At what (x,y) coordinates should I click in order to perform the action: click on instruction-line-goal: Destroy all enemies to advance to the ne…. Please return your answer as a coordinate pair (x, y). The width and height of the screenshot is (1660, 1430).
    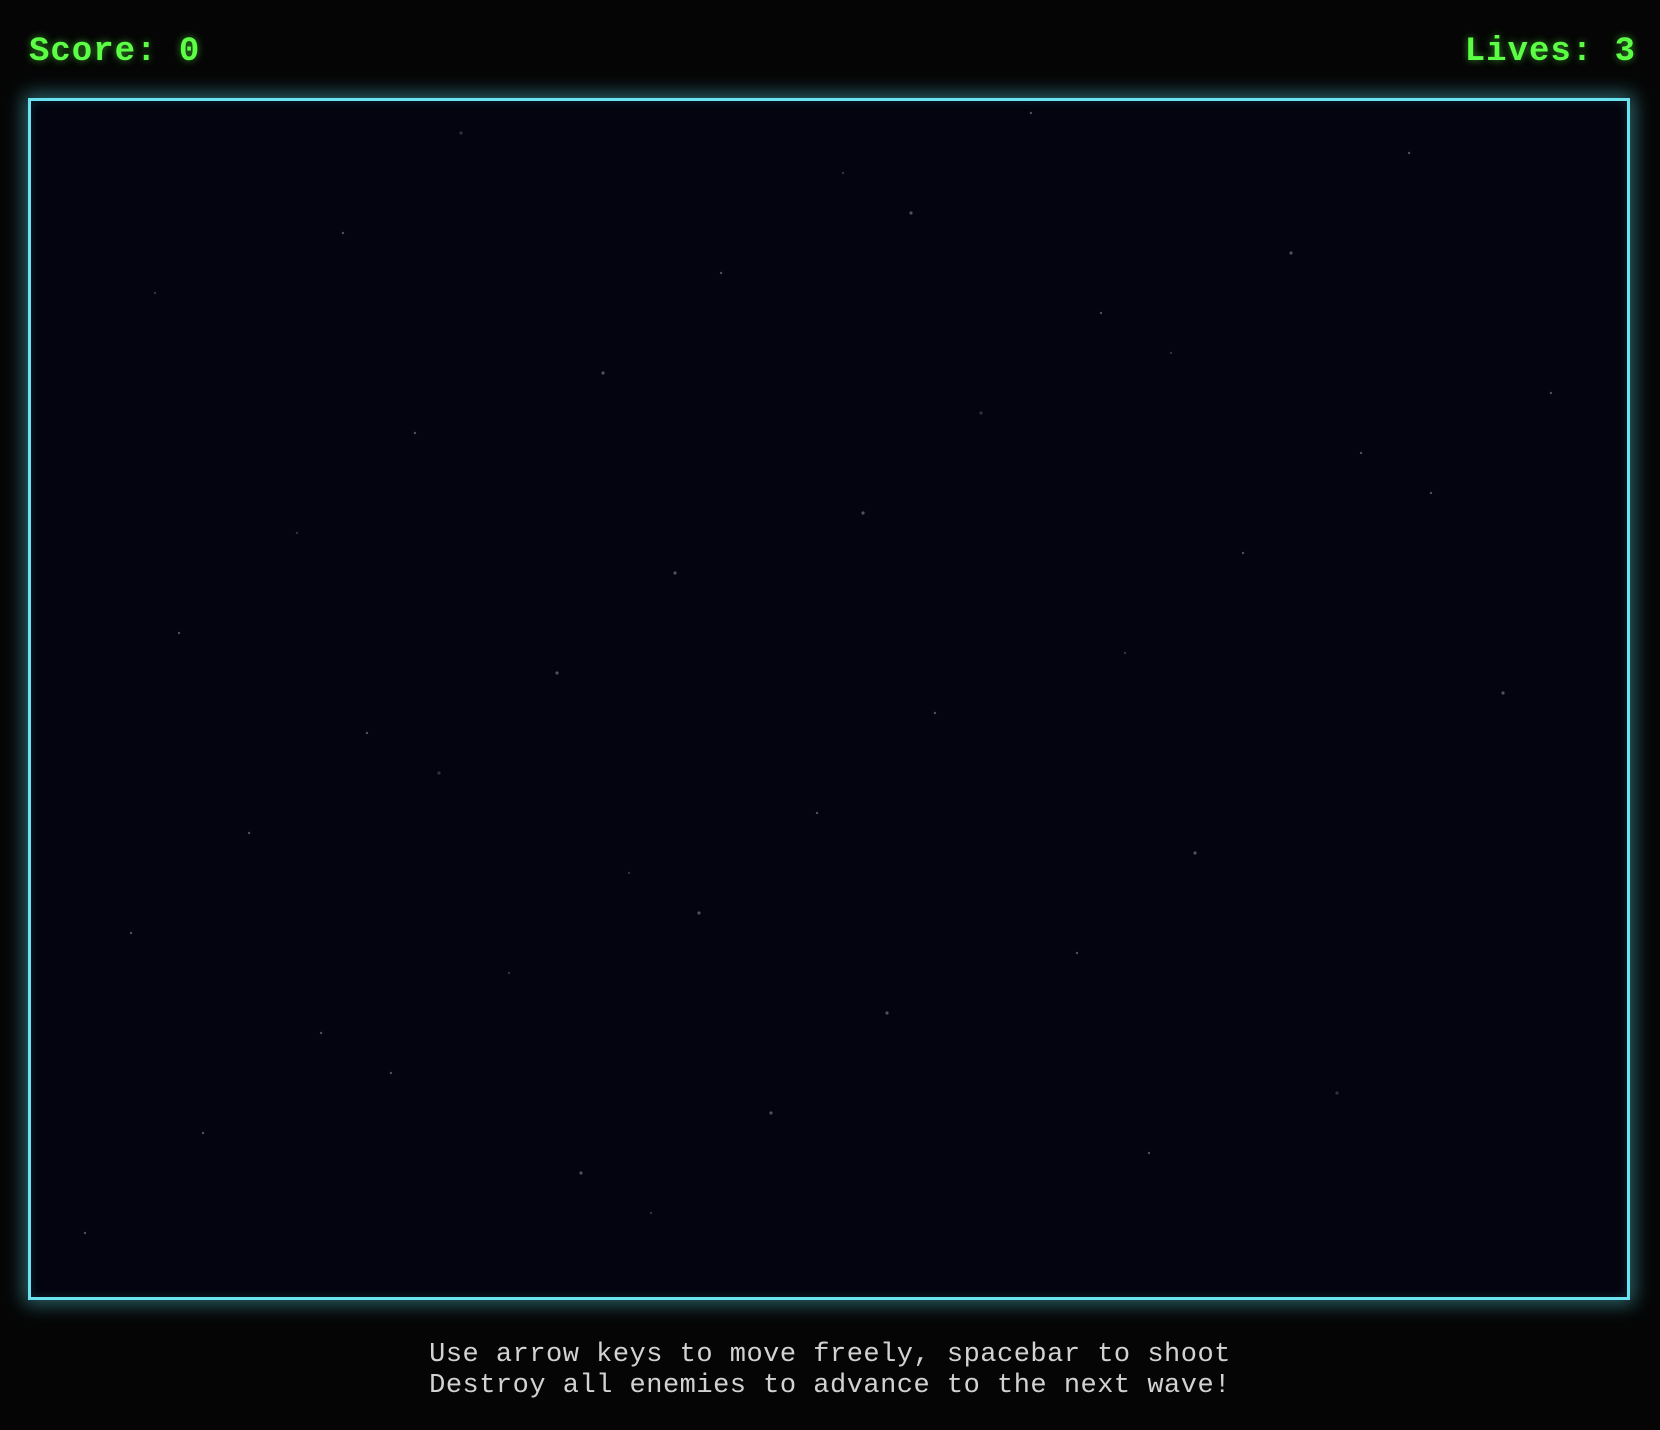
    Looking at the image, I should click on (830, 1386).